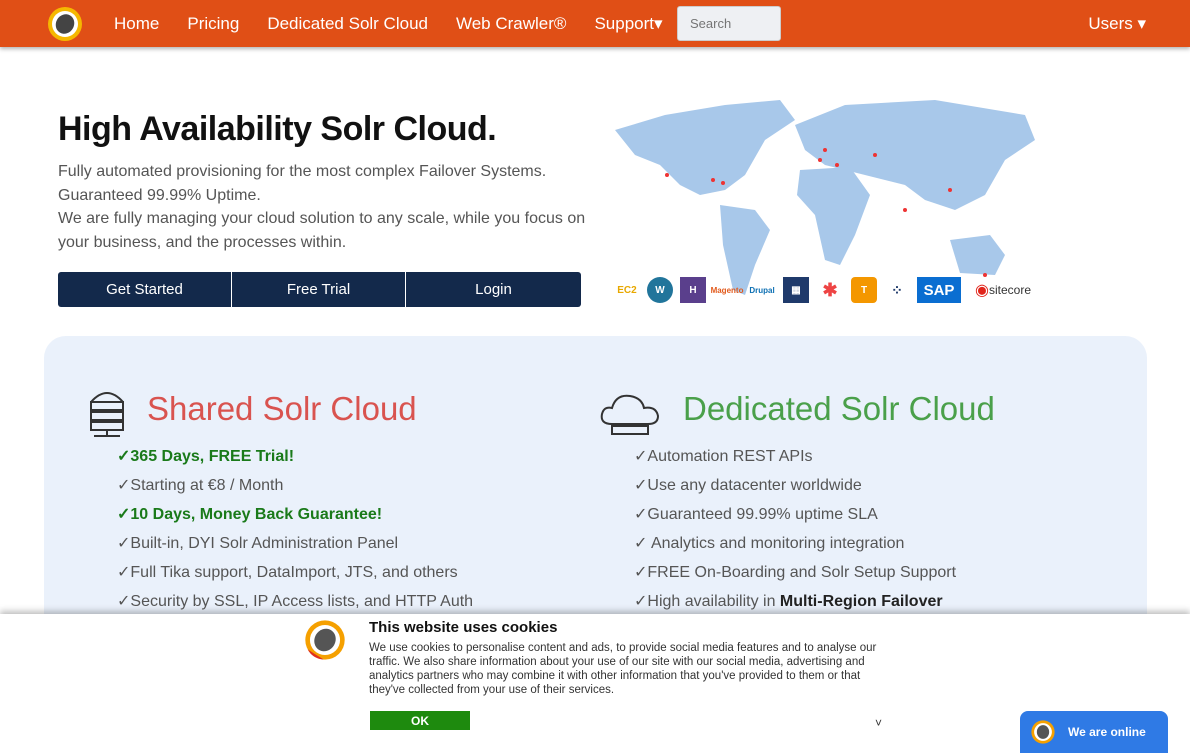 The image size is (1190, 753). Describe the element at coordinates (1003, 290) in the screenshot. I see `sitecore-logo: ◉ sitecore` at that location.